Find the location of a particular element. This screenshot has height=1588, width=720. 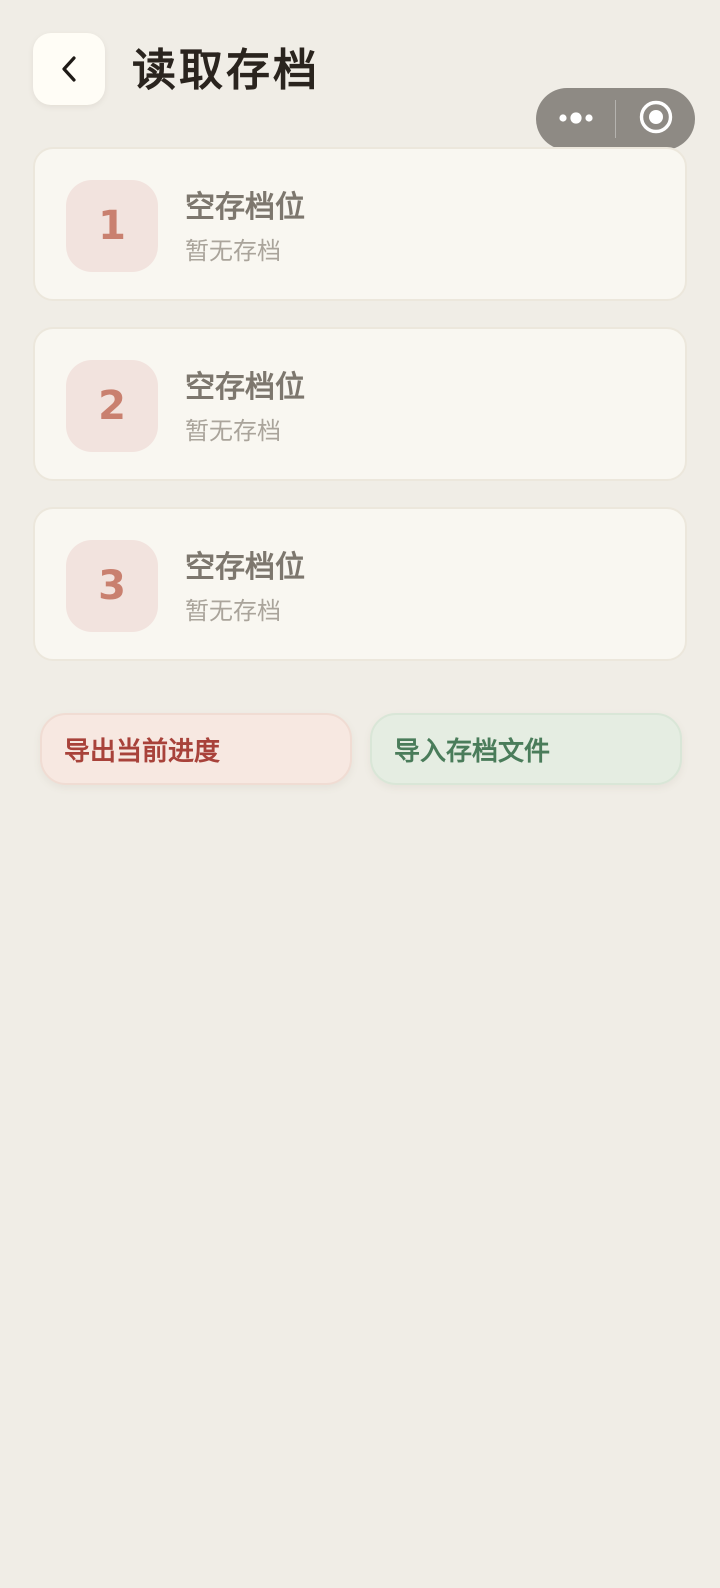

more-dots-icon is located at coordinates (576, 119).